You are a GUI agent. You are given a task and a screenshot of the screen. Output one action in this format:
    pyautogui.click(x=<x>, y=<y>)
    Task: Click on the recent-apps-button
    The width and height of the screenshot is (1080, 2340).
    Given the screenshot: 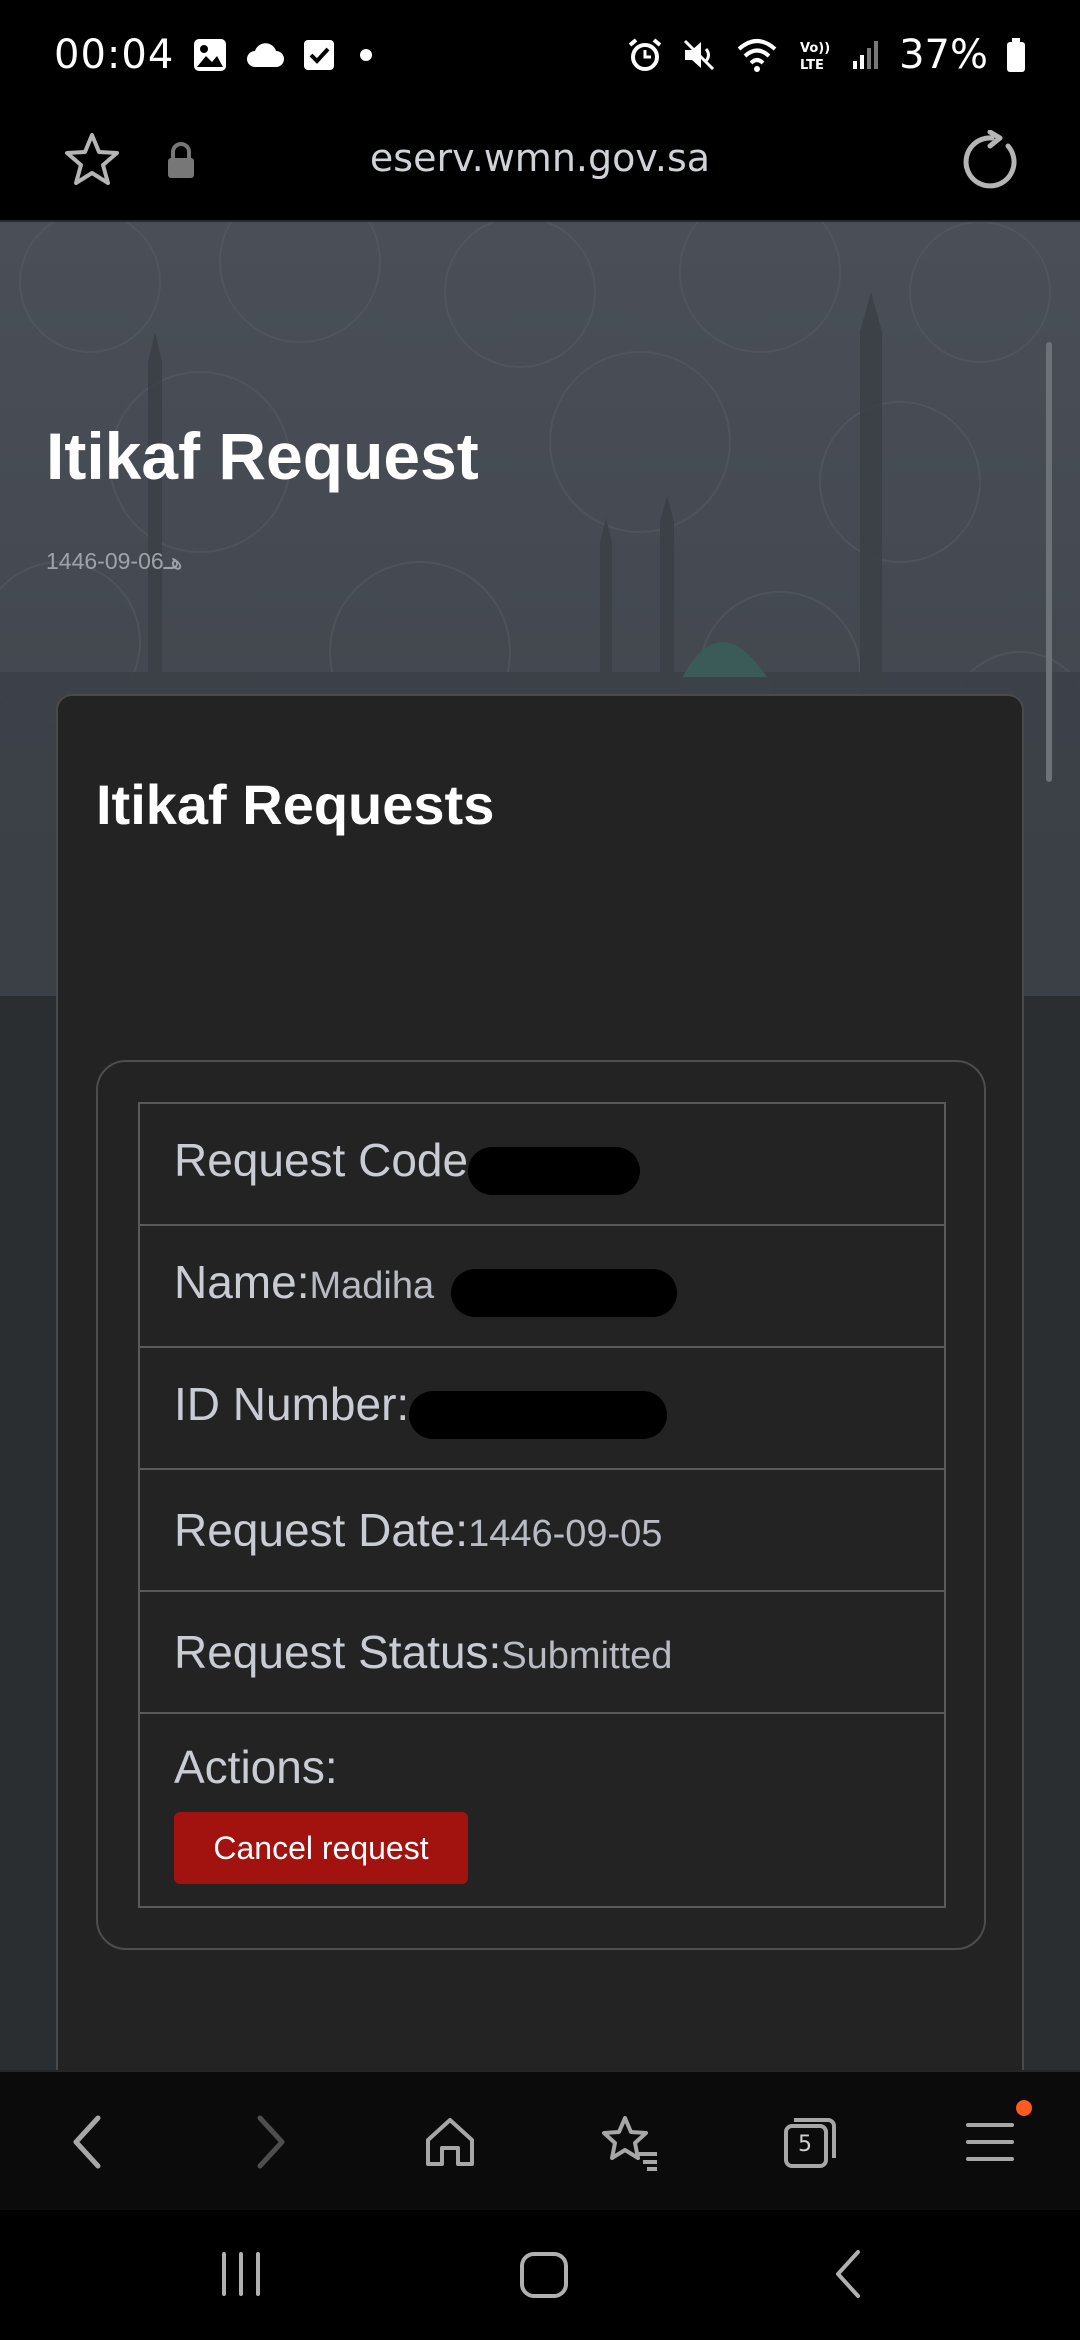 What is the action you would take?
    pyautogui.click(x=241, y=2276)
    